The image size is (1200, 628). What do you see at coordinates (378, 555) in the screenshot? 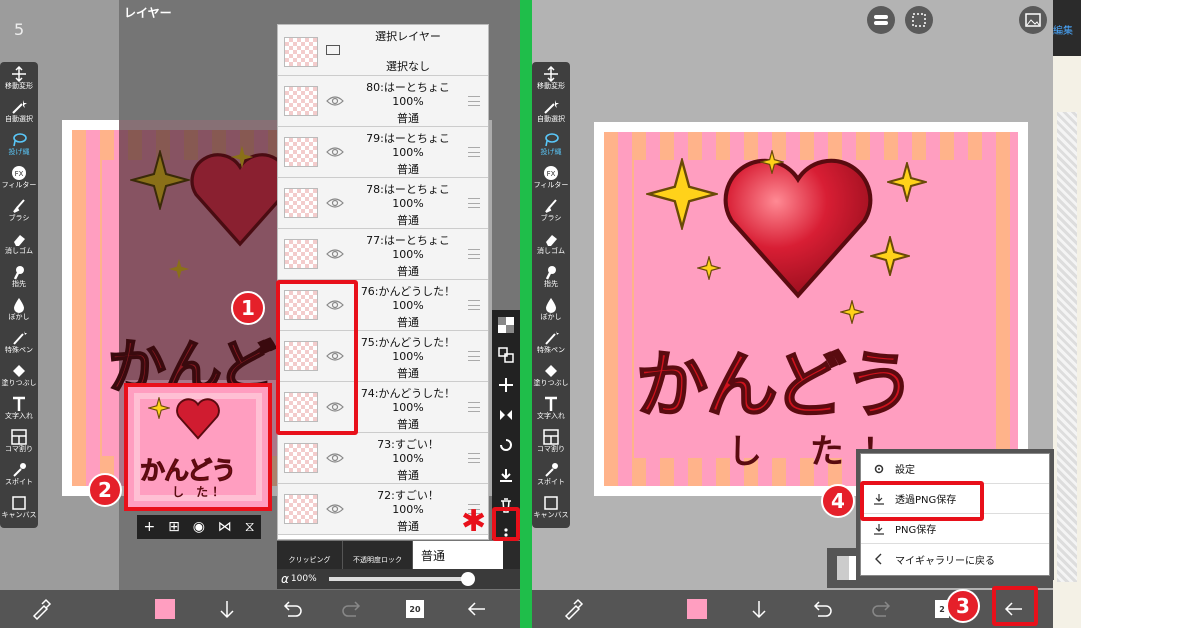
I see `alpha-lock-button: 不透明度ロック` at bounding box center [378, 555].